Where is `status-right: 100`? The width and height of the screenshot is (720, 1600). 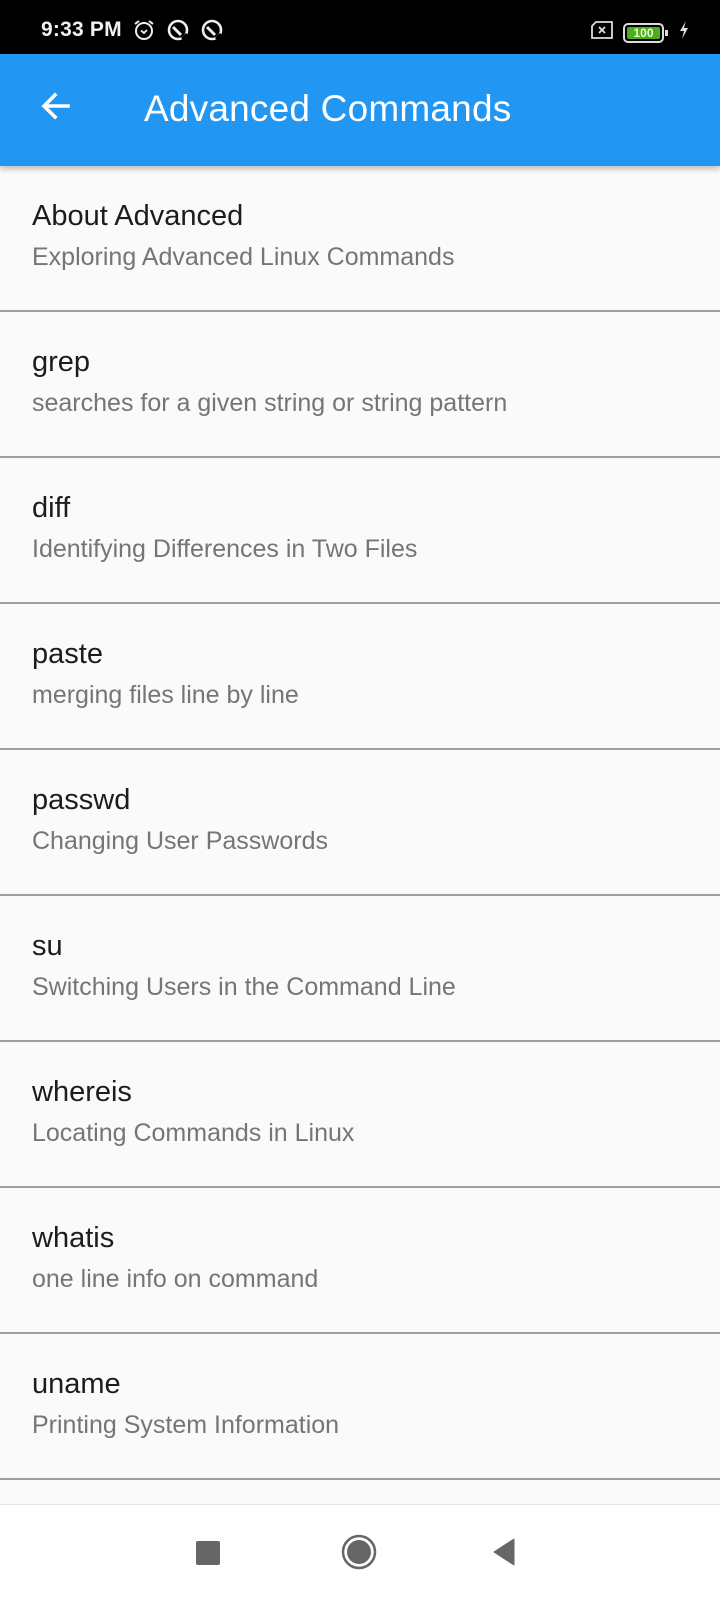 status-right: 100 is located at coordinates (640, 32).